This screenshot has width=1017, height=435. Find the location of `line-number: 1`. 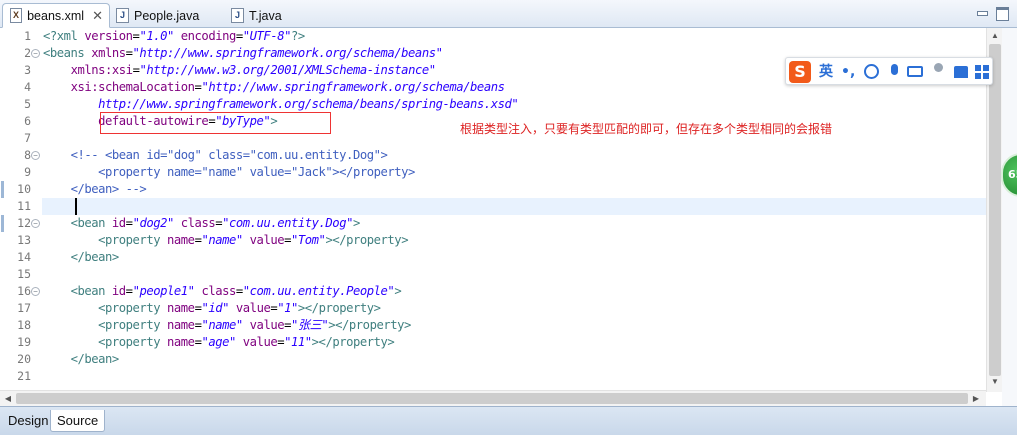

line-number: 1 is located at coordinates (27, 36).